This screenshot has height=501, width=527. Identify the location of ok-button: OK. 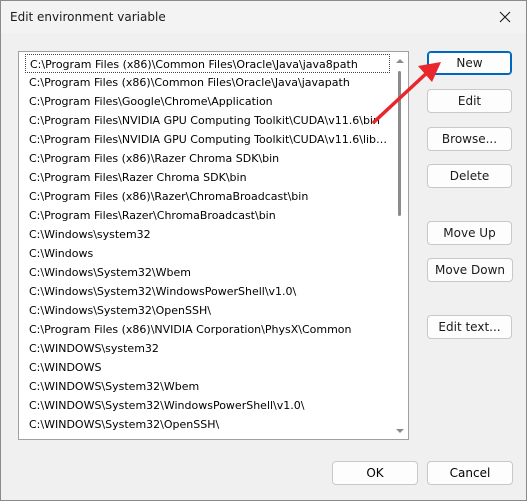
(375, 473).